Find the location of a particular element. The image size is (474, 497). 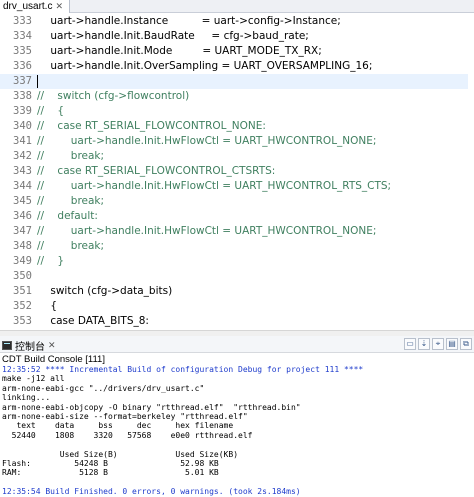

editor-tab-bar: drv_usart.c ✕ is located at coordinates (237, 6).